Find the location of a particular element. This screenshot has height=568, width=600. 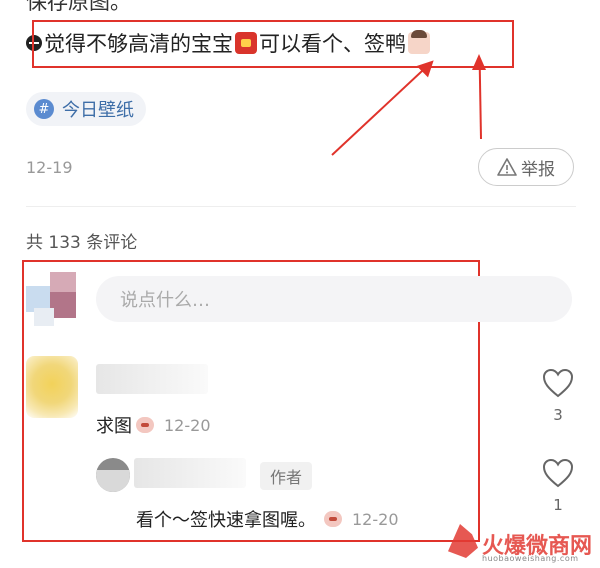

previous-text-line: 保存原图。 is located at coordinates (78, 7).